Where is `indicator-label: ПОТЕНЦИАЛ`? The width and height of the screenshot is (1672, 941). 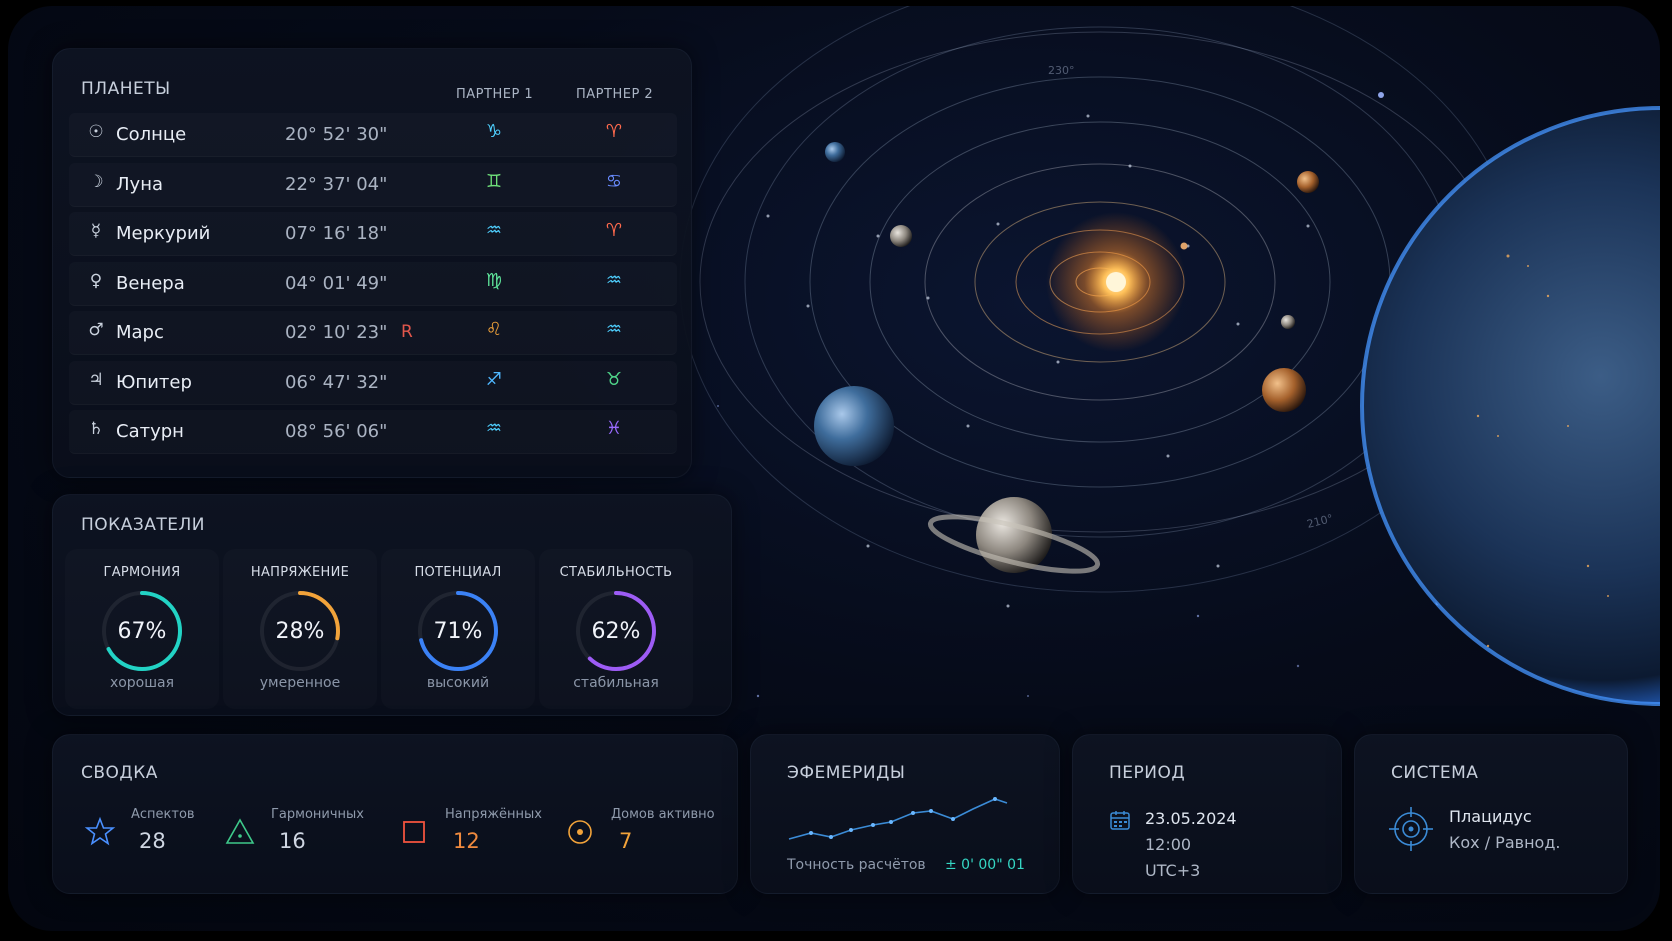
indicator-label: ПОТЕНЦИАЛ is located at coordinates (458, 572).